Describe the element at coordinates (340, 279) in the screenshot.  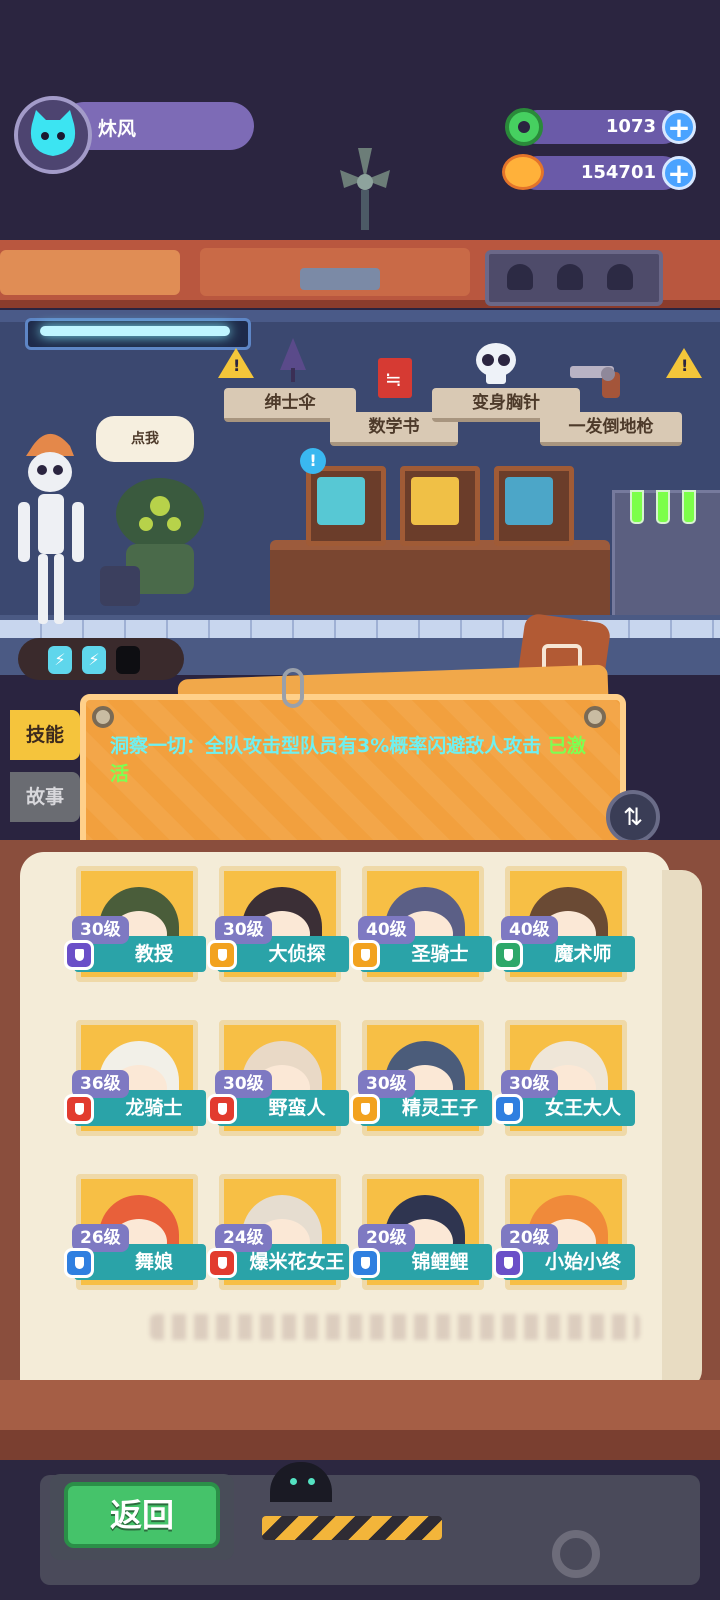
I see `vent-grille` at that location.